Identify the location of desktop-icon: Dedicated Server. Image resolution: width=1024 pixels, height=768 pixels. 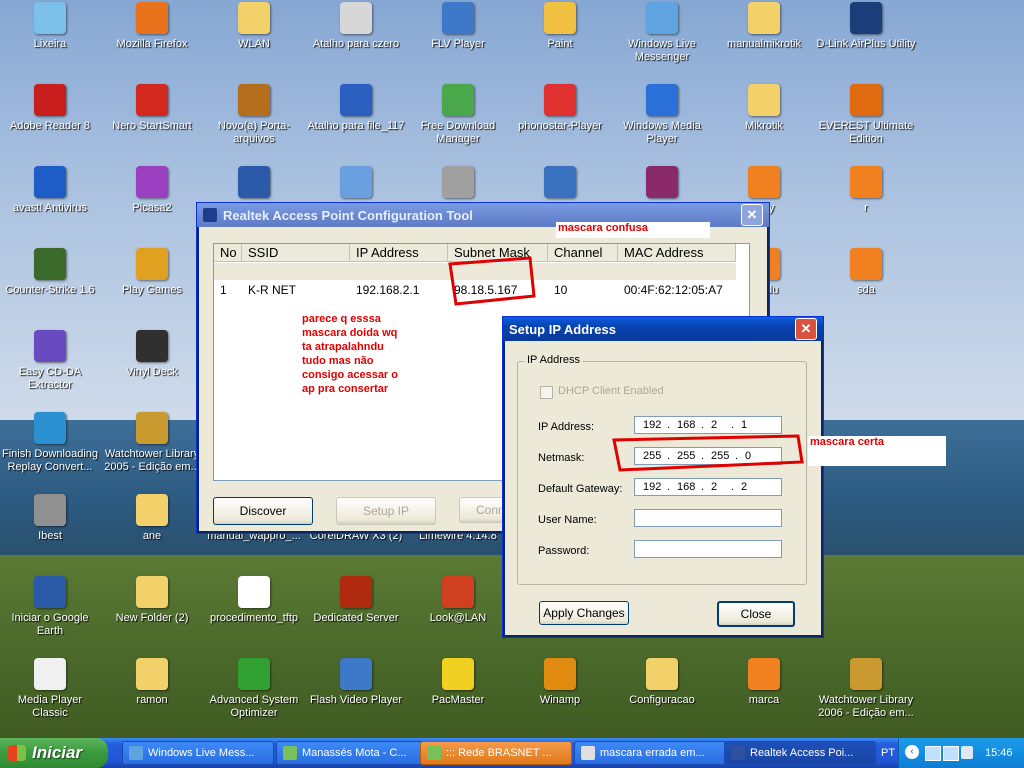
(356, 600).